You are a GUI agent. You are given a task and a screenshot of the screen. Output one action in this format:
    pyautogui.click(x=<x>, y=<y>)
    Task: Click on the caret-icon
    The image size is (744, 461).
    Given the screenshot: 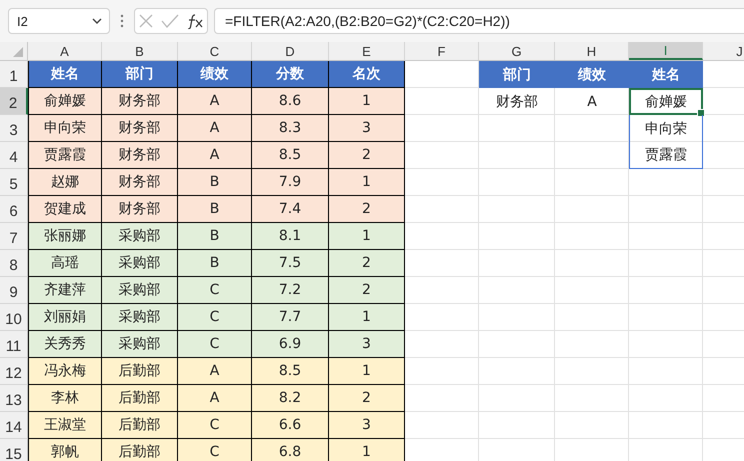 What is the action you would take?
    pyautogui.click(x=97, y=21)
    